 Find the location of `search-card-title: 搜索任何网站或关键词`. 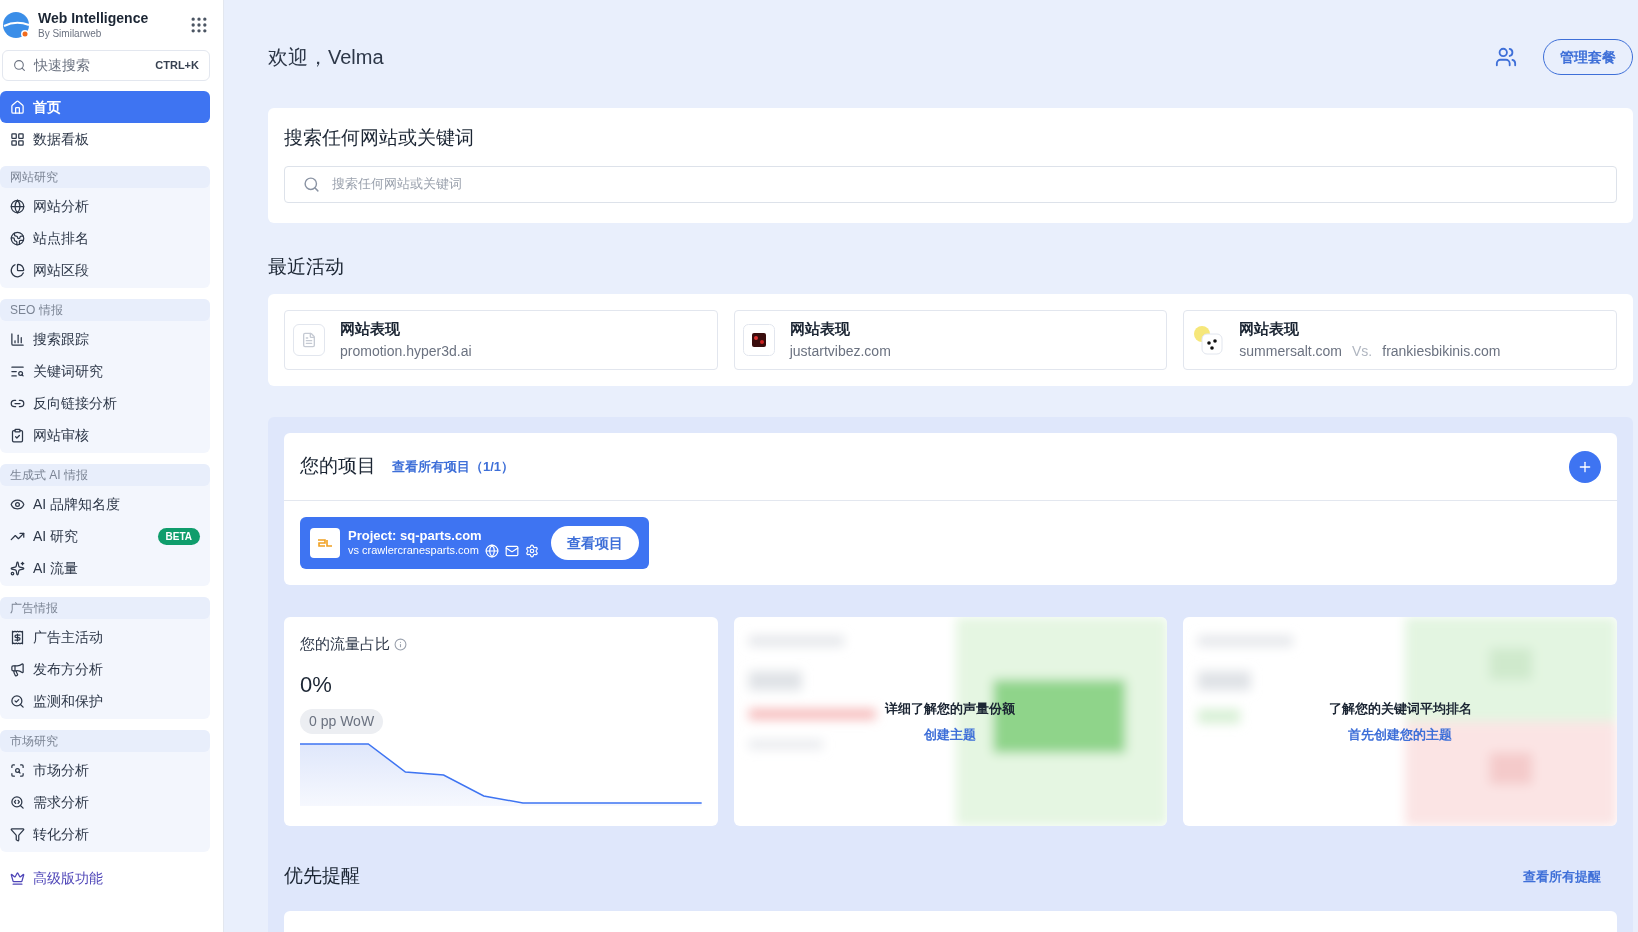

search-card-title: 搜索任何网站或关键词 is located at coordinates (379, 138).